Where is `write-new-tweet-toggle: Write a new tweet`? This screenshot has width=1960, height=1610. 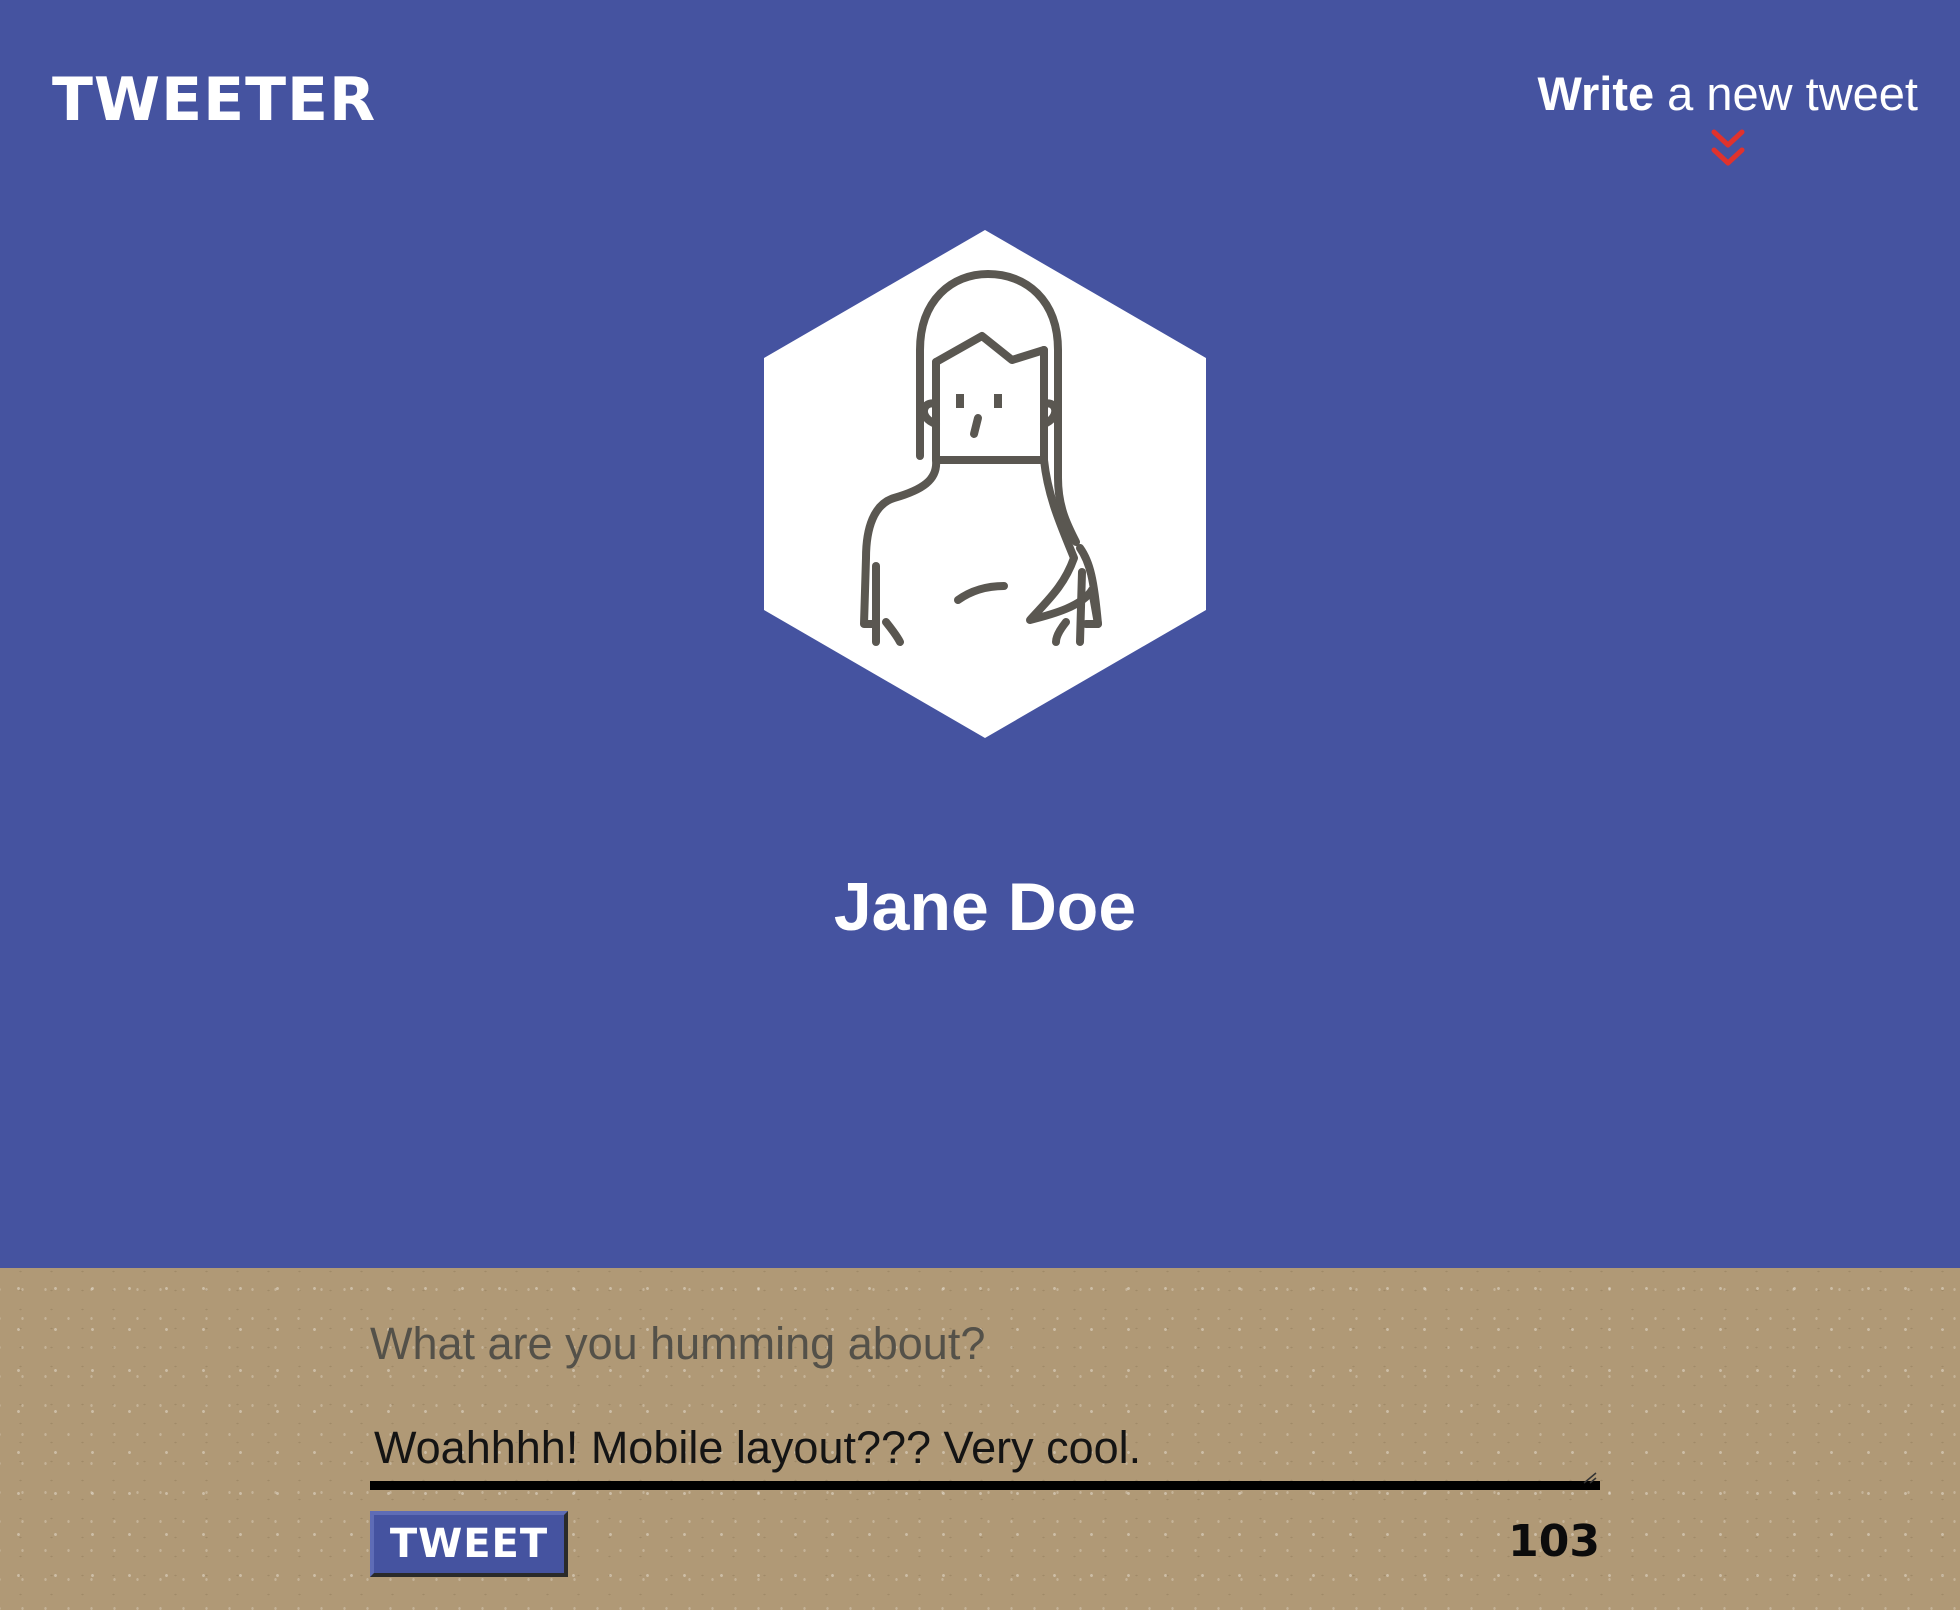 write-new-tweet-toggle: Write a new tweet is located at coordinates (1727, 118).